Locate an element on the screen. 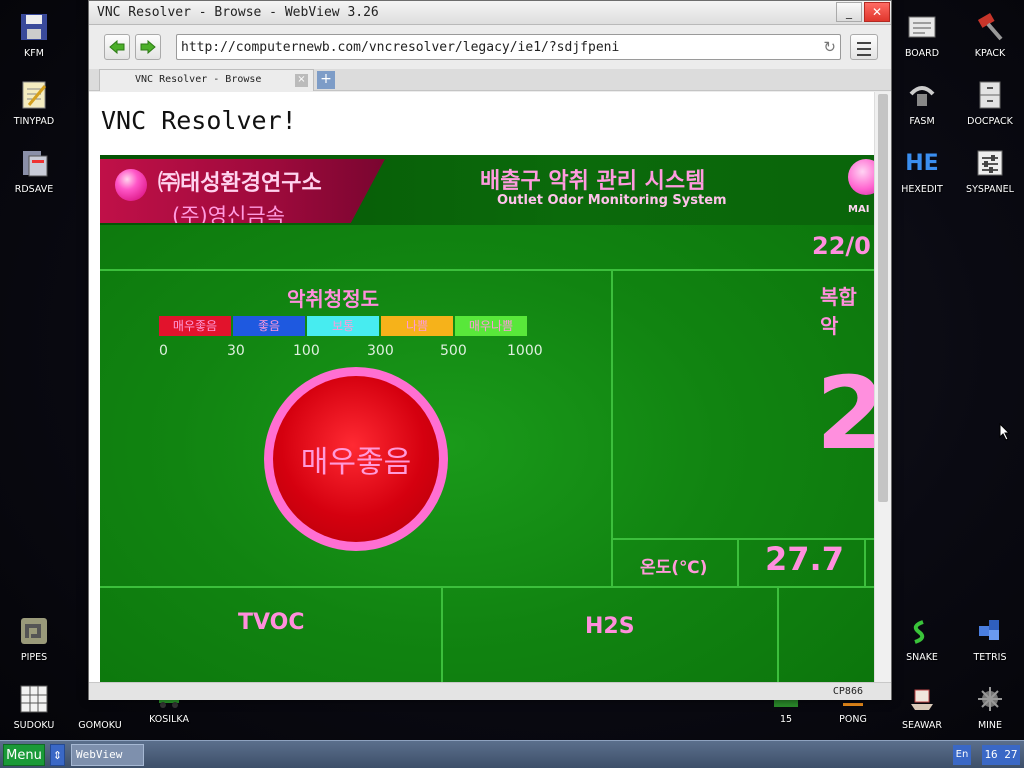 The width and height of the screenshot is (1024, 768). url-input is located at coordinates (491, 47).